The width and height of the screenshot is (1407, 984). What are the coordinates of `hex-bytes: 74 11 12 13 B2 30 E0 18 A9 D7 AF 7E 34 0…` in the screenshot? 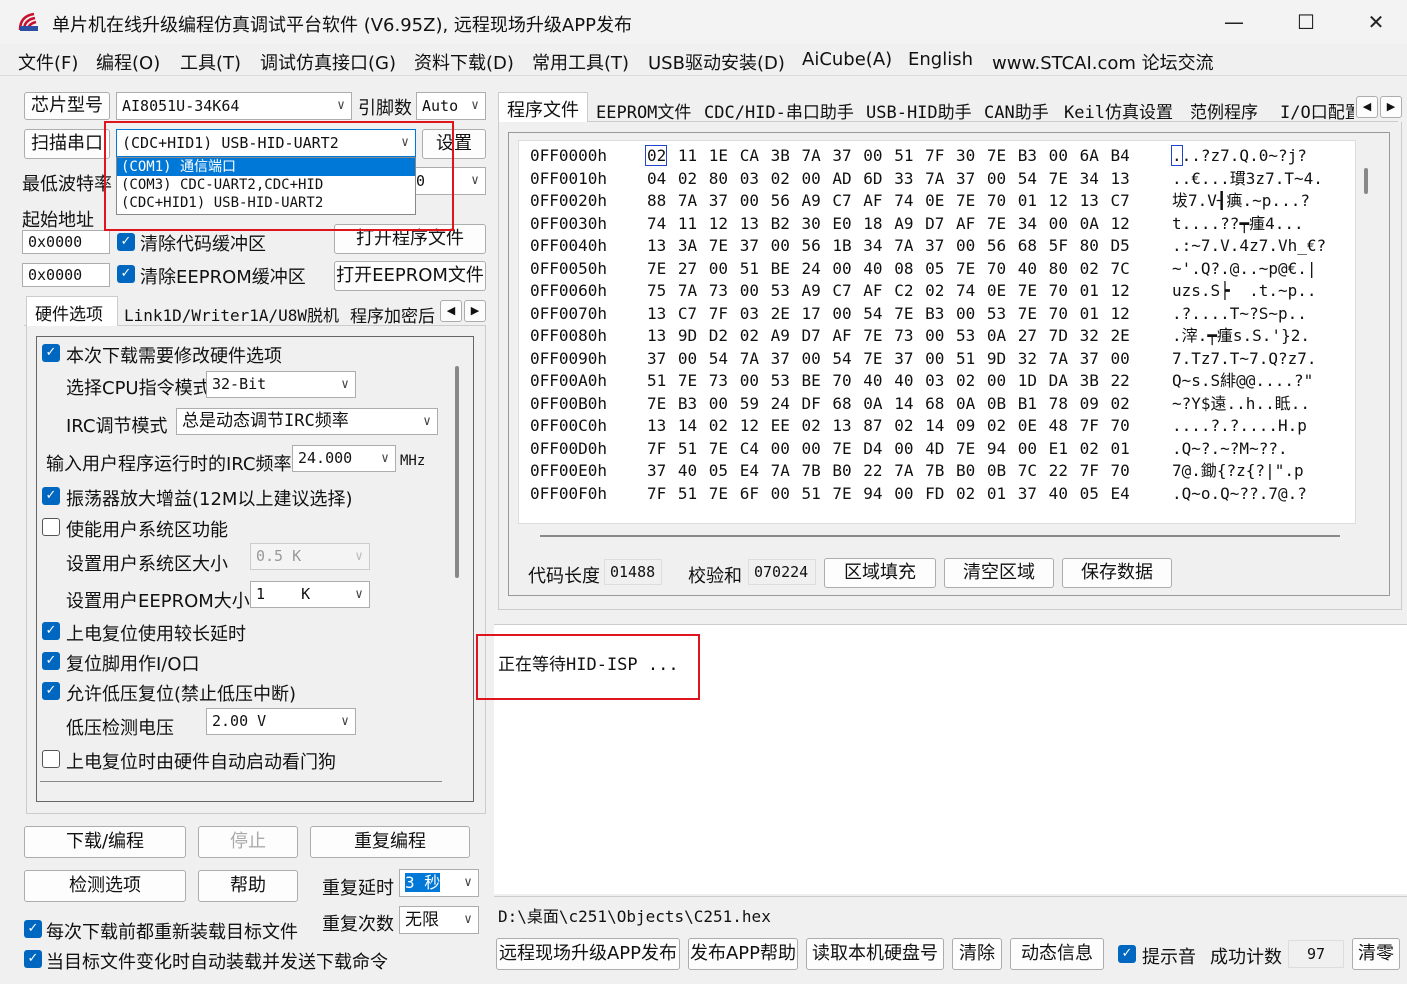 It's located at (888, 224).